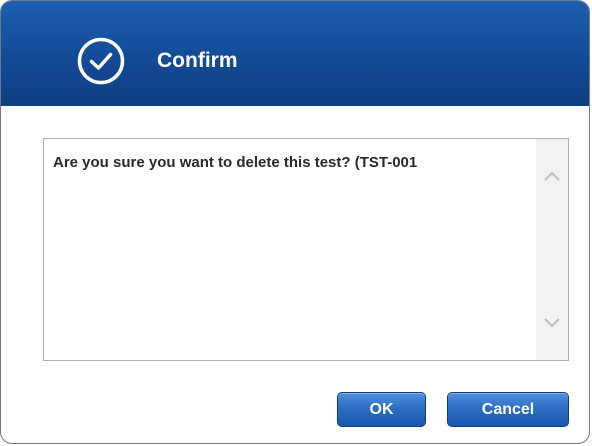  What do you see at coordinates (552, 249) in the screenshot?
I see `vertical-scrollbar` at bounding box center [552, 249].